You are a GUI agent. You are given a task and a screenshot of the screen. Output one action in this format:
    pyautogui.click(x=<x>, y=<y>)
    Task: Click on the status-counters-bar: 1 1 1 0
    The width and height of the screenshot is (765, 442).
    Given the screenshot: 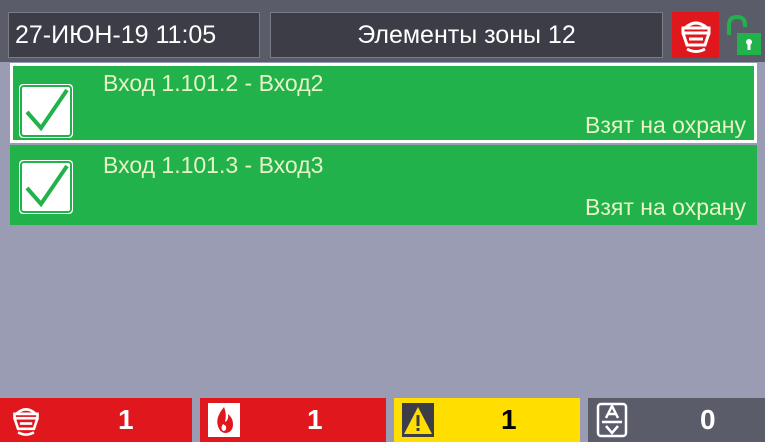 What is the action you would take?
    pyautogui.click(x=382, y=420)
    